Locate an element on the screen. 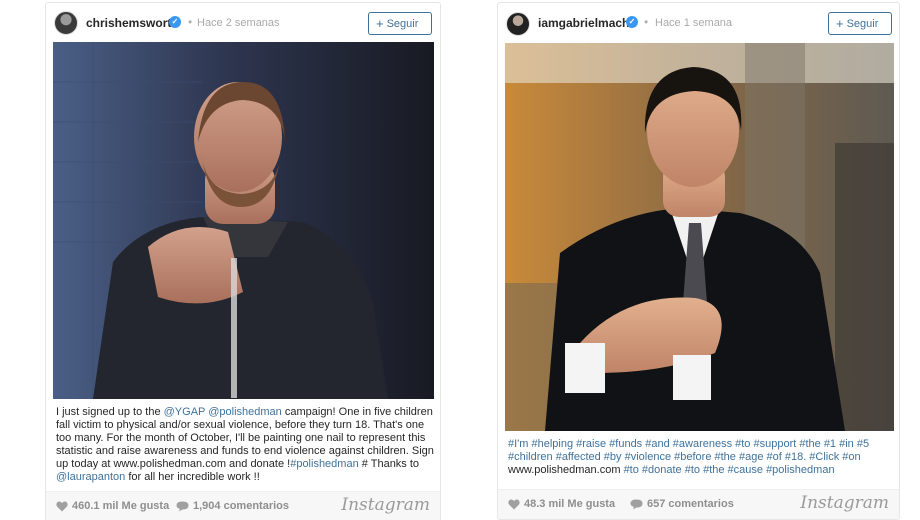  likes-label: 460.1 mil Me gusta is located at coordinates (121, 506).